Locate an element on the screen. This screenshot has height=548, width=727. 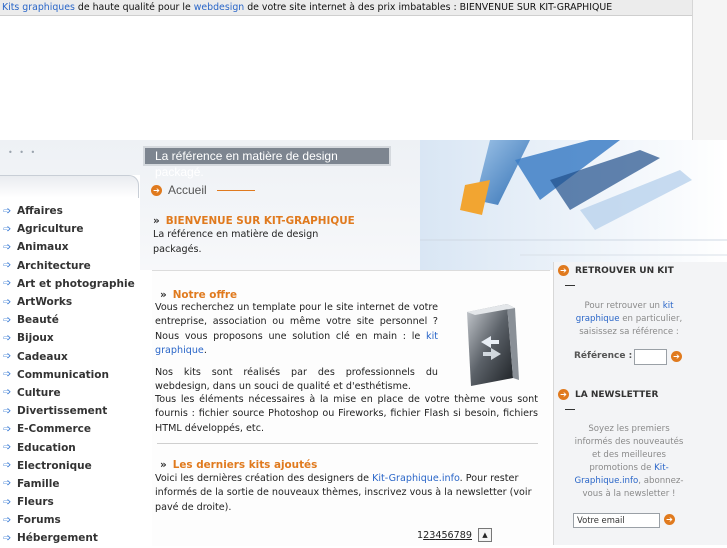
category-item: ➩ Communication is located at coordinates (67, 375).